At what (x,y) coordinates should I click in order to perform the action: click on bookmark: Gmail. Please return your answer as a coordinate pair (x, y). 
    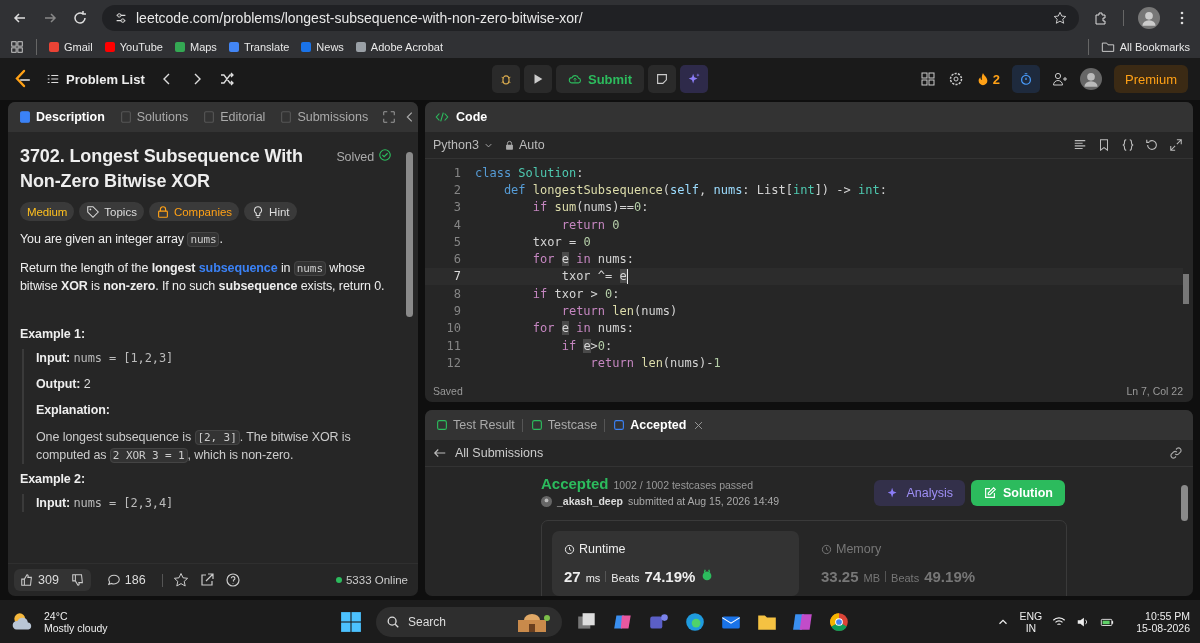
    Looking at the image, I should click on (71, 46).